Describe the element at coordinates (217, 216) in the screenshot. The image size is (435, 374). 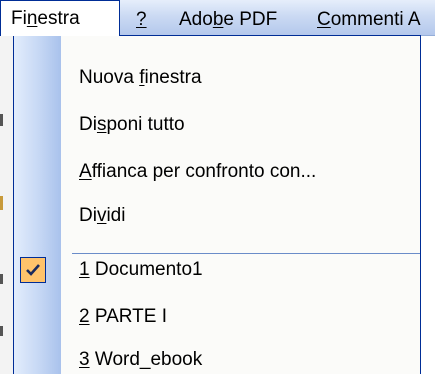
I see `menu-item-dividi: Dividi` at that location.